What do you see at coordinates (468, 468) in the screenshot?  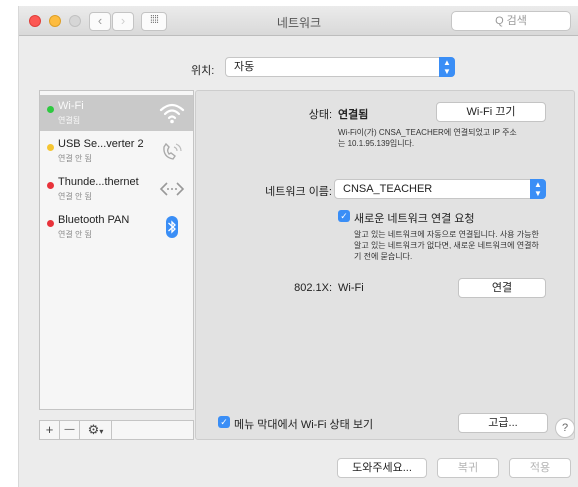 I see `revert-button: 복귀` at bounding box center [468, 468].